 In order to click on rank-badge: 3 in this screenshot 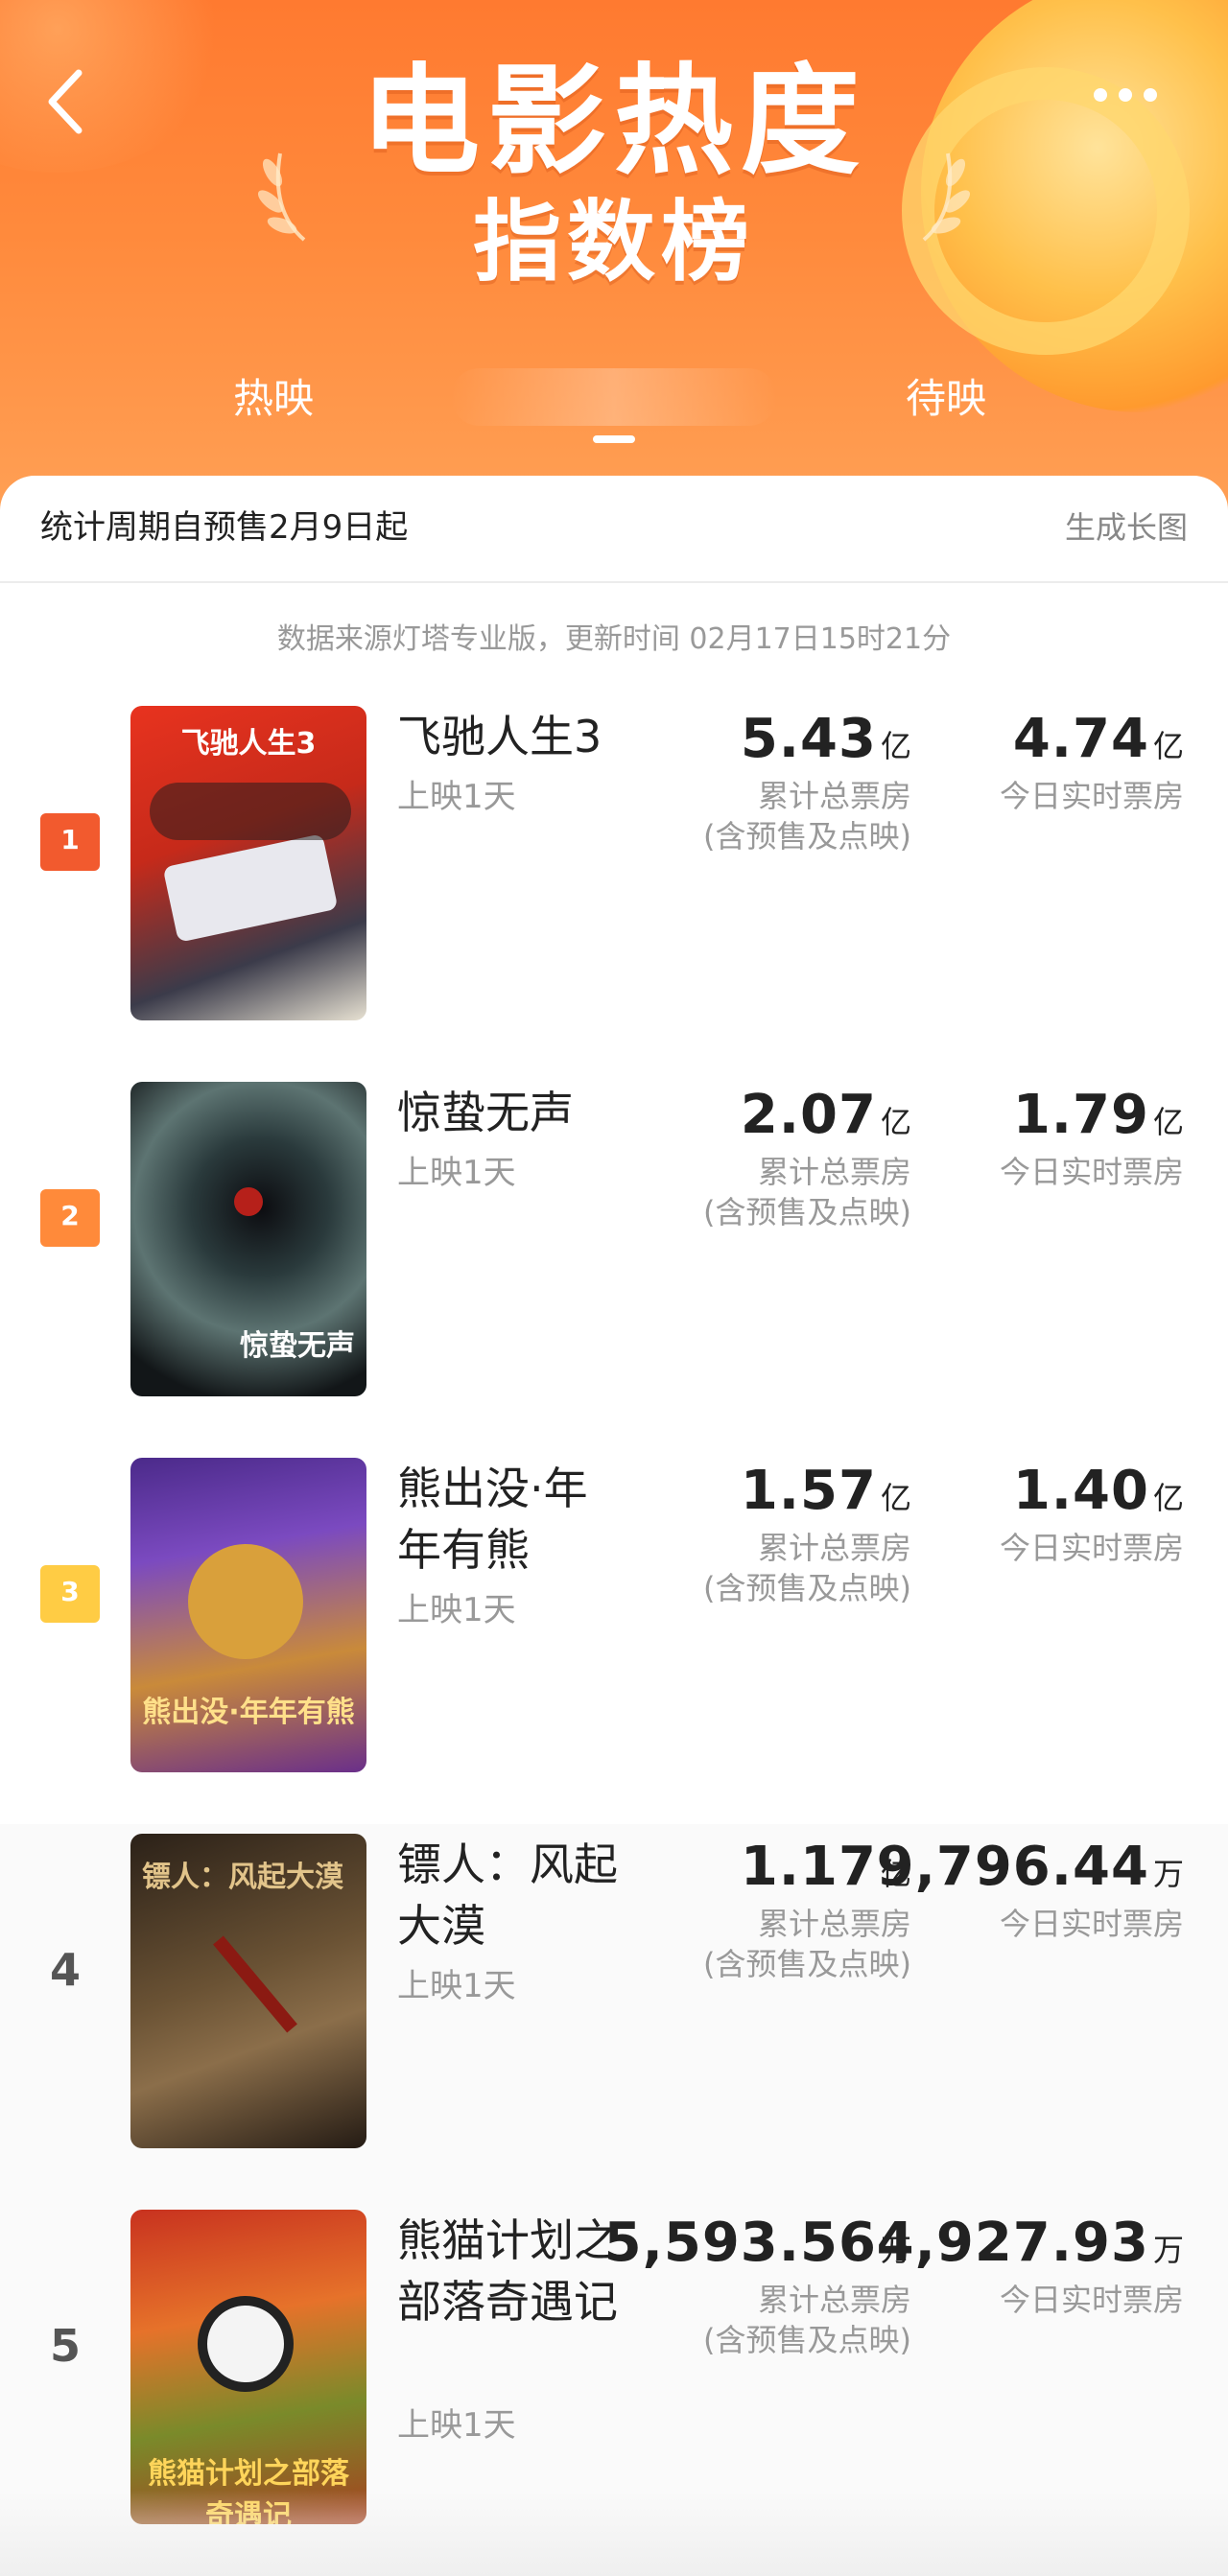, I will do `click(70, 1594)`.